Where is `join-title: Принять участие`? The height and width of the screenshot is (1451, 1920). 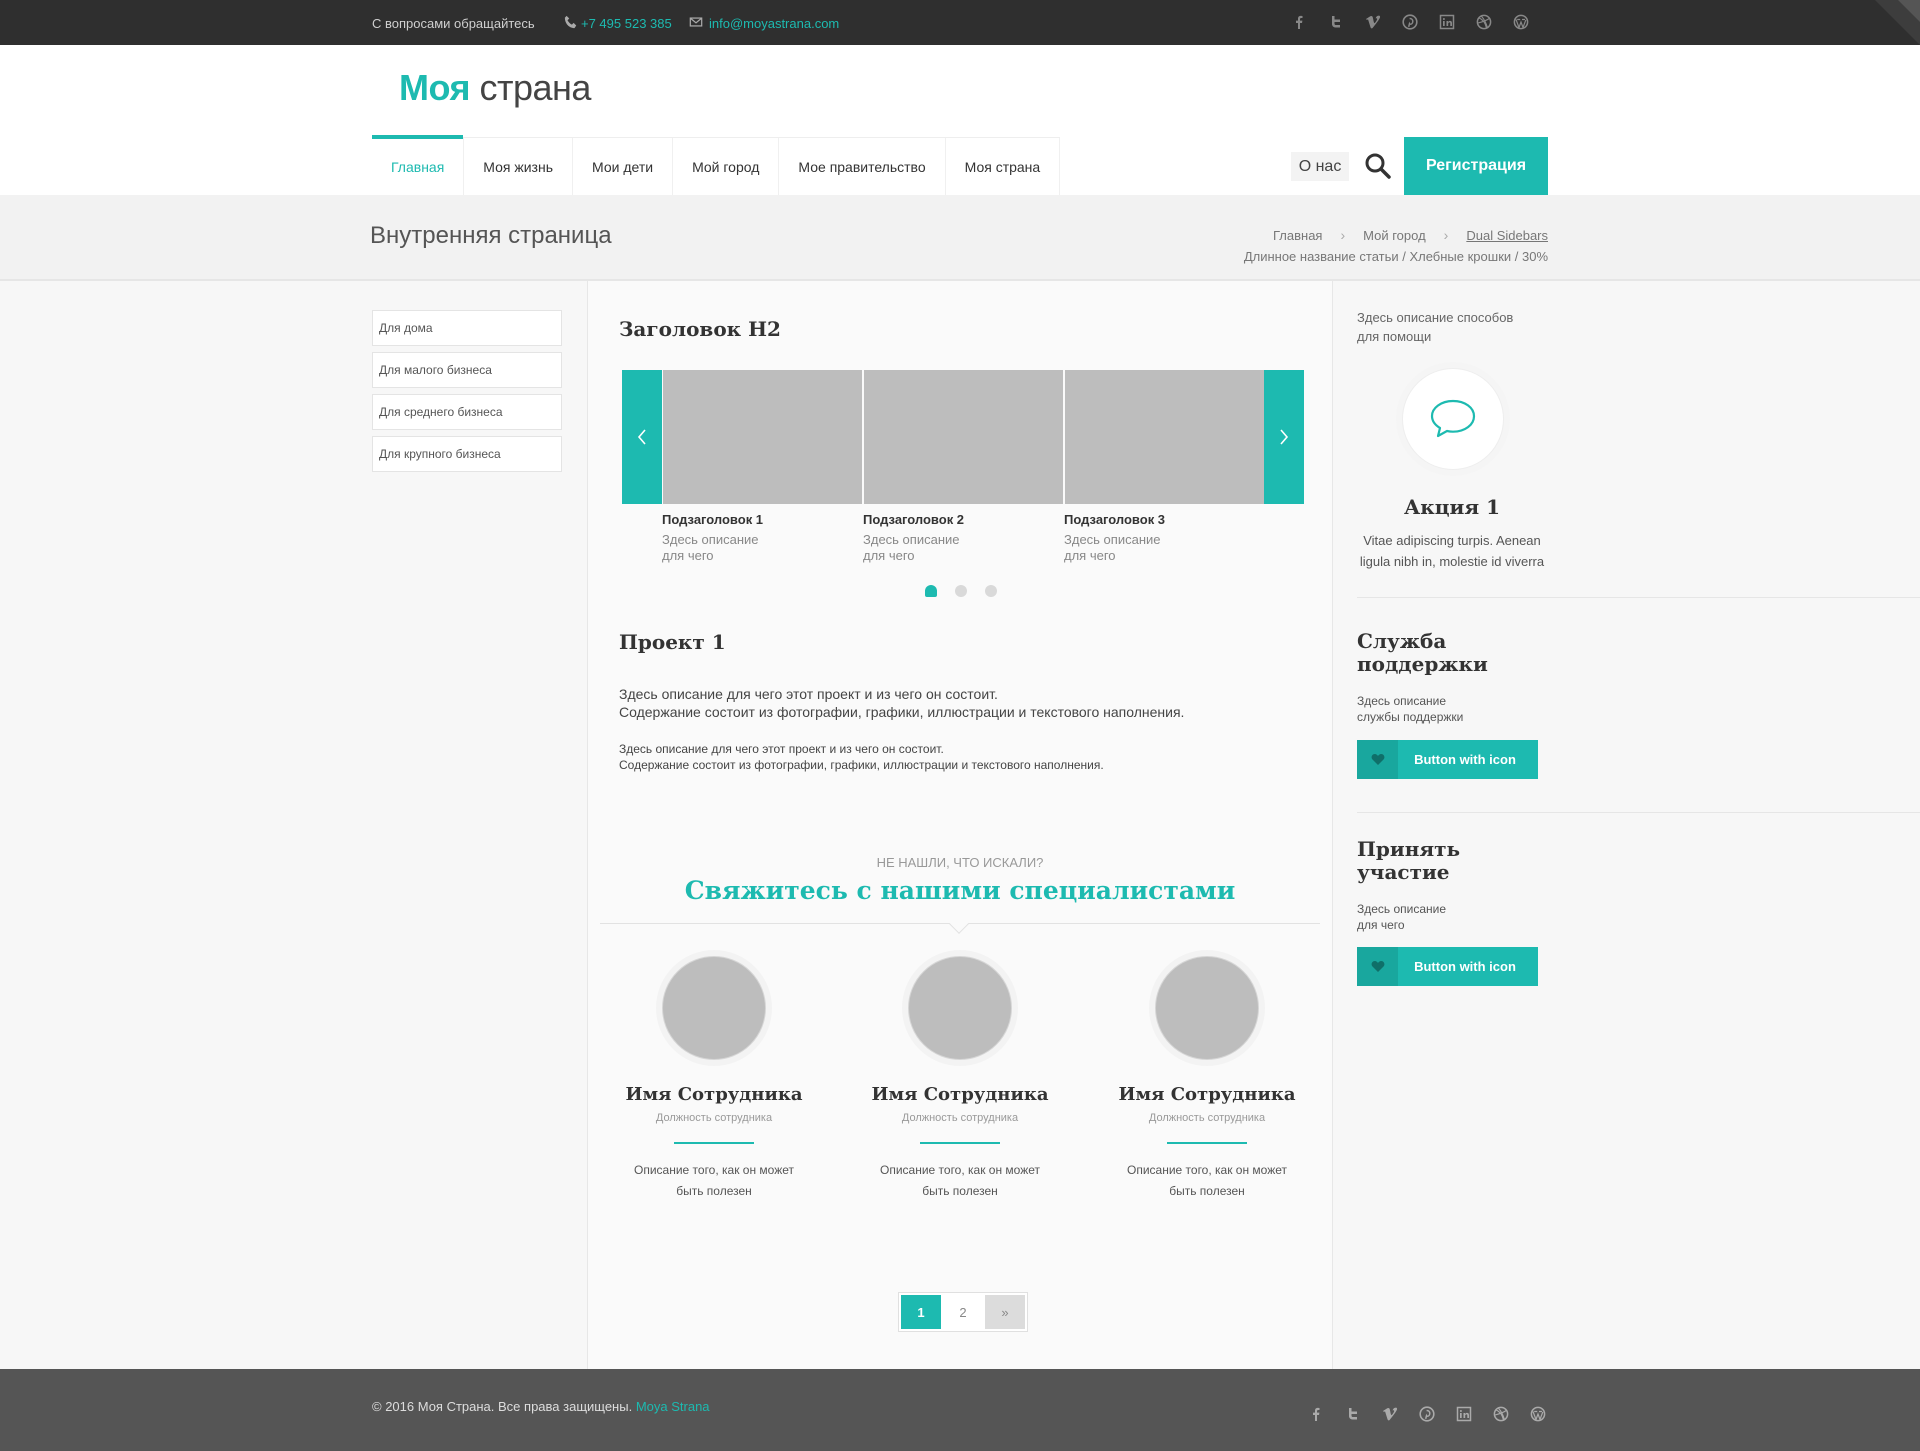
join-title: Принять участие is located at coordinates (1409, 860).